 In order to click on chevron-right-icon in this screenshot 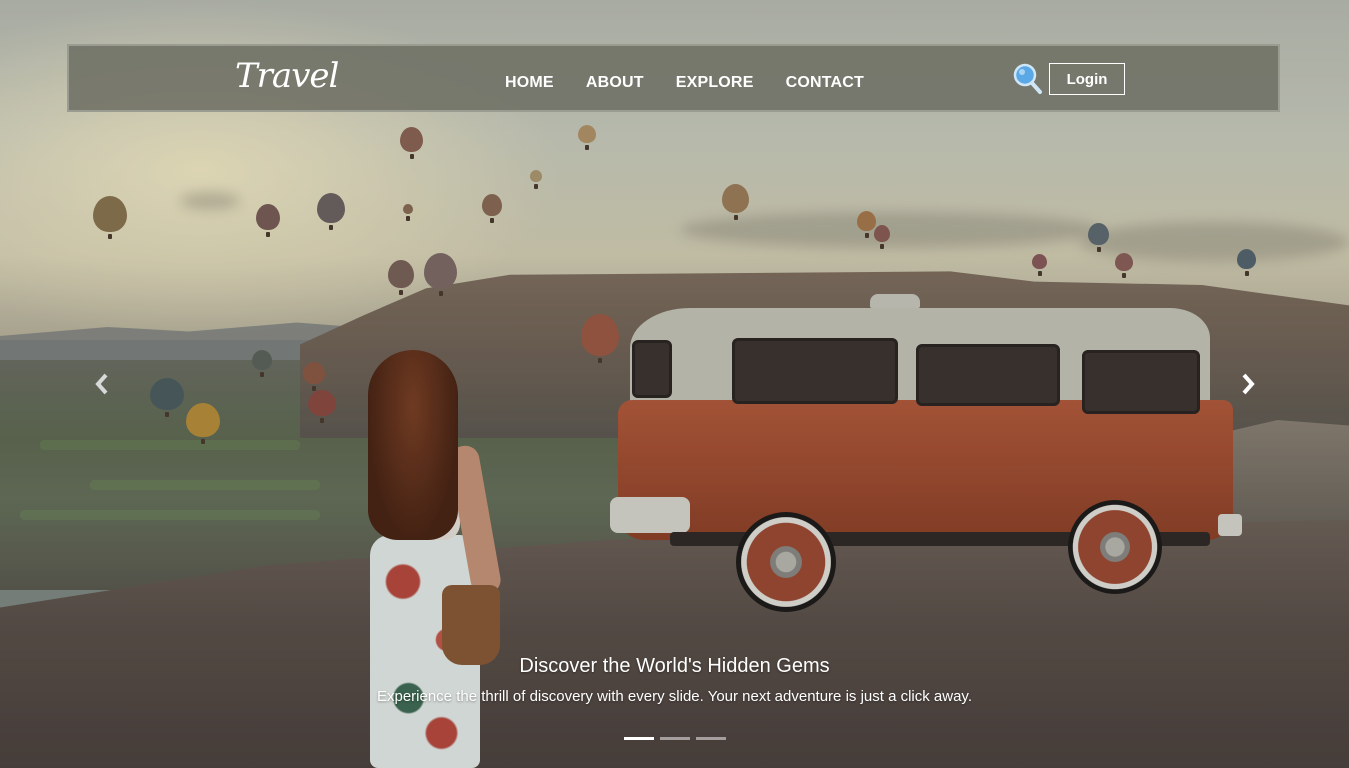, I will do `click(1248, 384)`.